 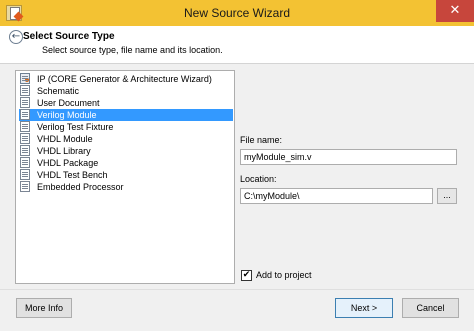 I want to click on list-item-verilog-test-fixture: Verilog Test Fixture, so click(x=126, y=127).